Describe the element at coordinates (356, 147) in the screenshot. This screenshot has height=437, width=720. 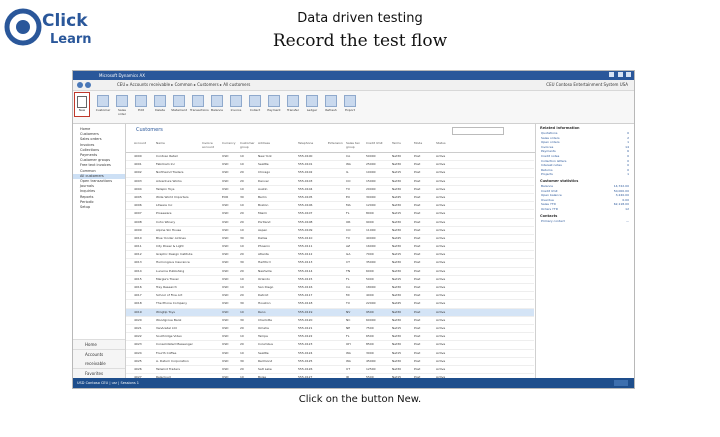
I see `column-header: Sales tax group` at that location.